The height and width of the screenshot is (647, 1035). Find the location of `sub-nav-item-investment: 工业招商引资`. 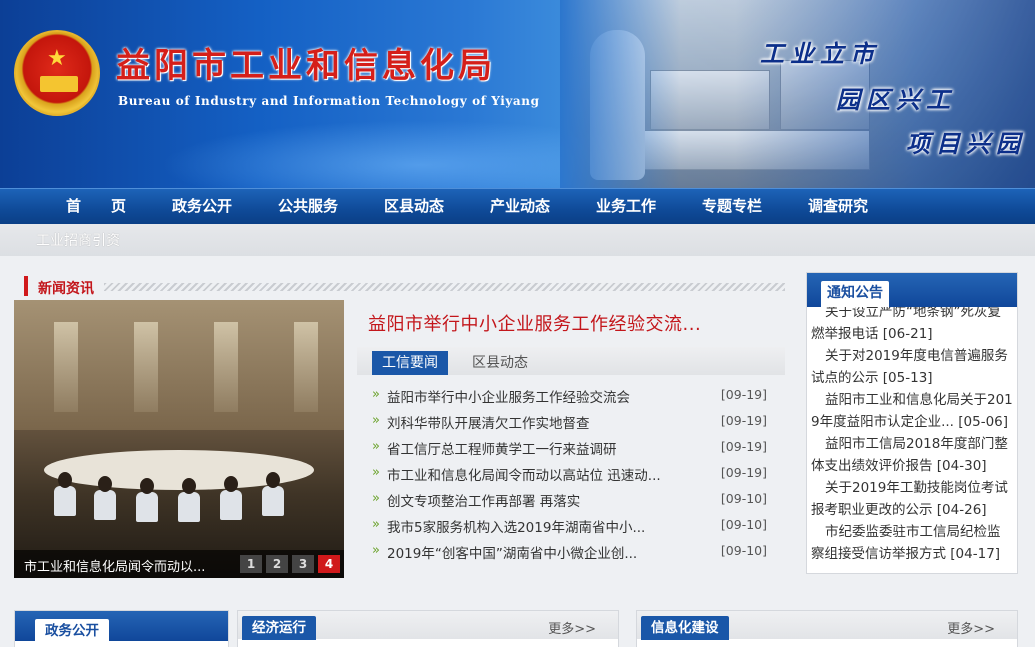

sub-nav-item-investment: 工业招商引资 is located at coordinates (78, 240).